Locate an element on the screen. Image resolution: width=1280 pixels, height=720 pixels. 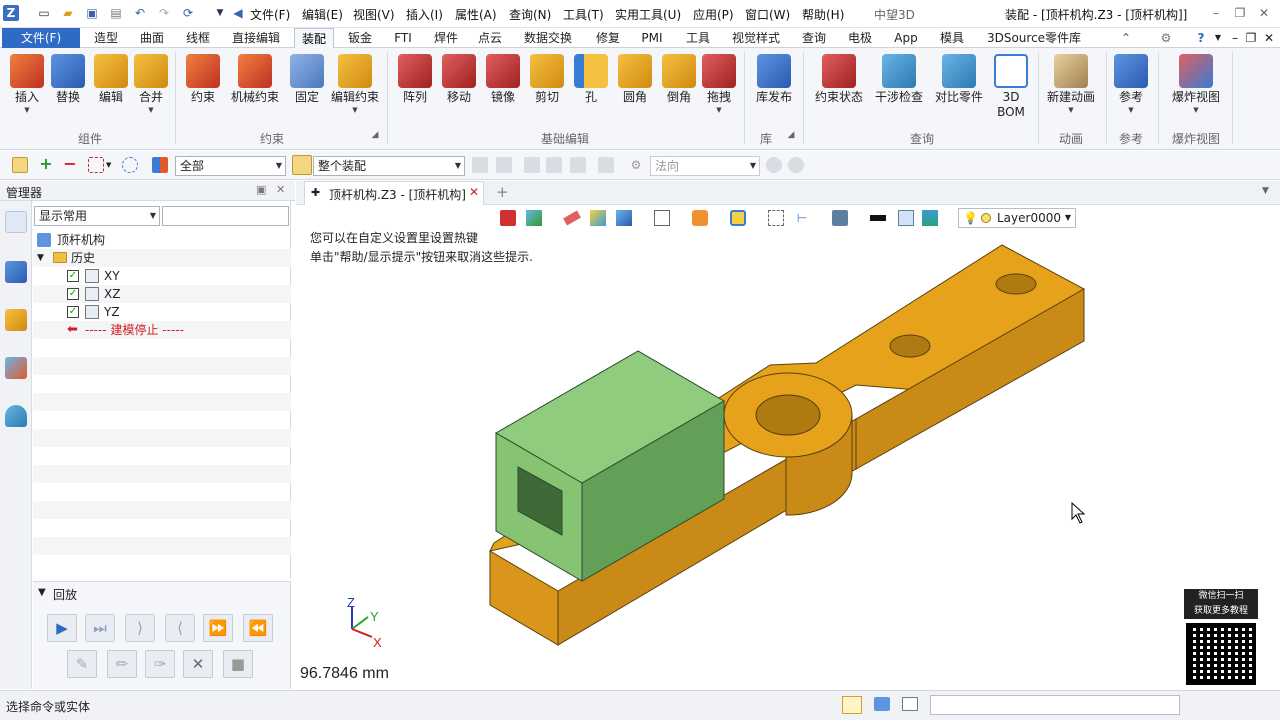
pin-icon: ✚ is located at coordinates (315, 192).